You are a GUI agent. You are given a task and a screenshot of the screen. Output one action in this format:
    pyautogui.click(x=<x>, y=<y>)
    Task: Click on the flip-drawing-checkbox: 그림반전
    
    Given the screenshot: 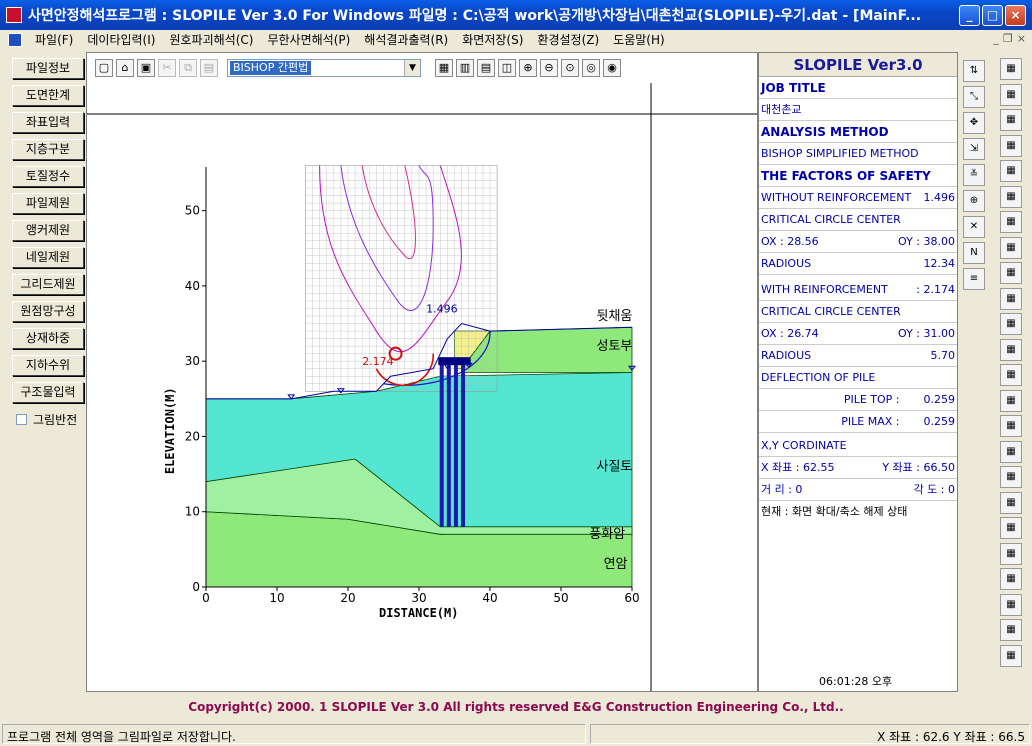 What is the action you would take?
    pyautogui.click(x=50, y=419)
    